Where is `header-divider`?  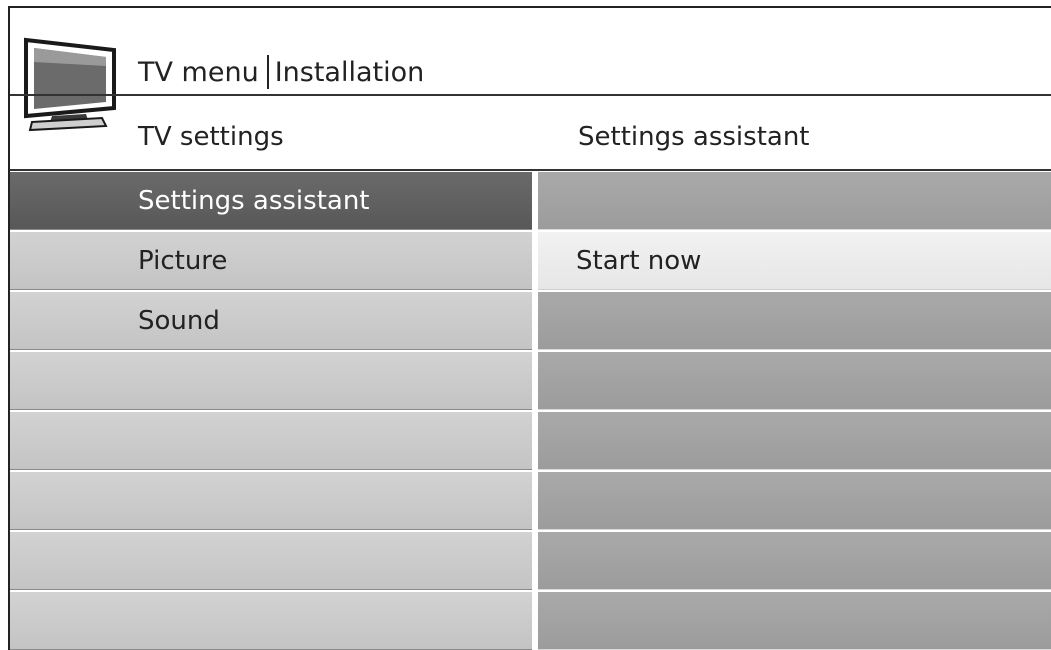
header-divider is located at coordinates (530, 95).